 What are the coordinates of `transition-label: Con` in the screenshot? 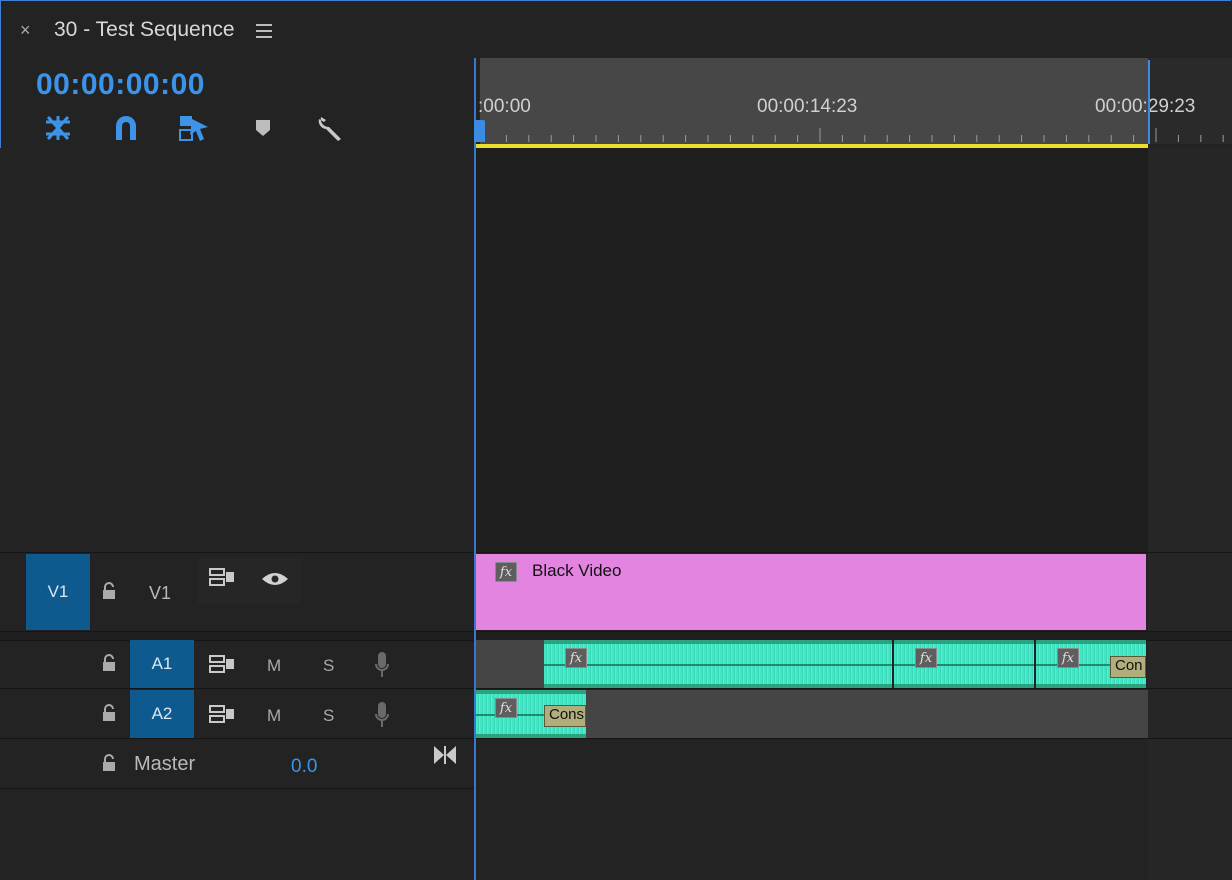 It's located at (1128, 667).